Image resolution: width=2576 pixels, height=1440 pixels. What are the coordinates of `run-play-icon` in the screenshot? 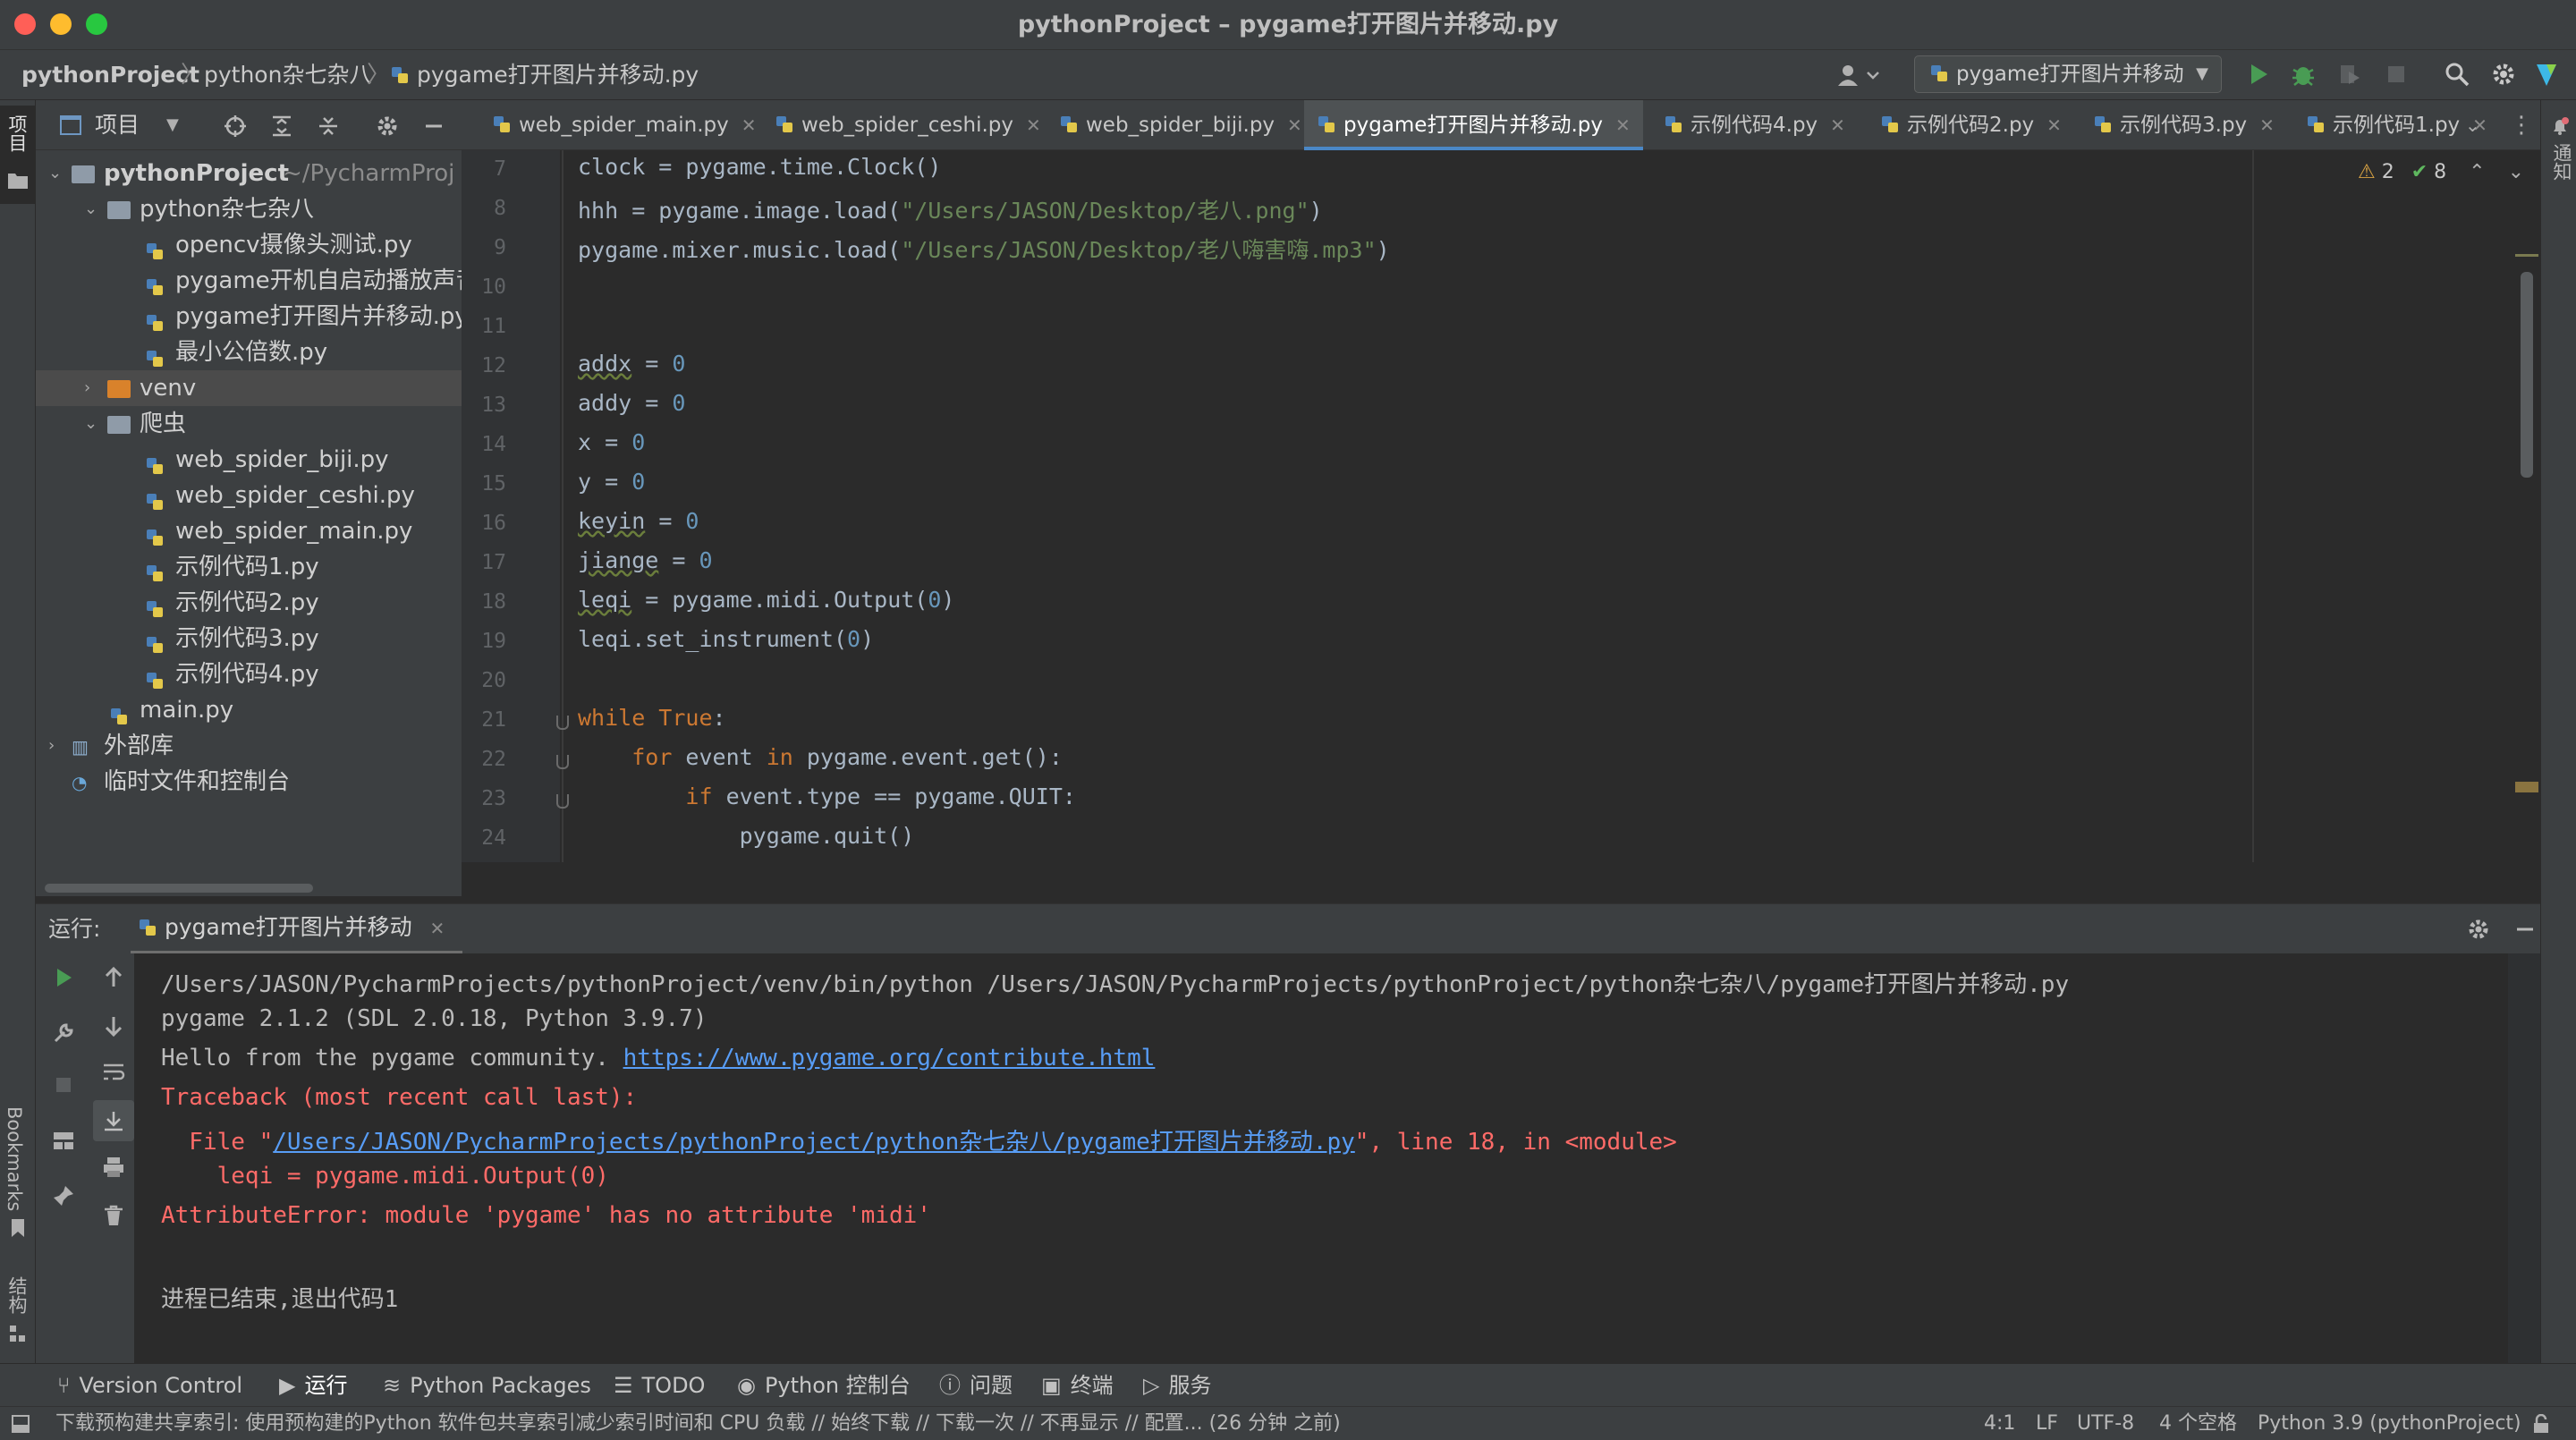 It's located at (2258, 74).